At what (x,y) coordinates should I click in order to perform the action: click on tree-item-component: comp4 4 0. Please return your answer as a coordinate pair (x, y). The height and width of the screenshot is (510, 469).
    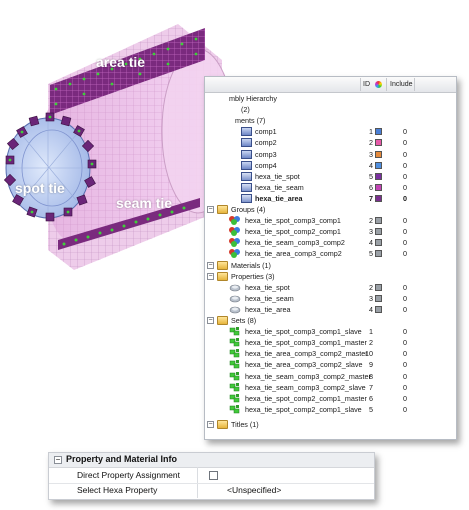
    Looking at the image, I should click on (330, 165).